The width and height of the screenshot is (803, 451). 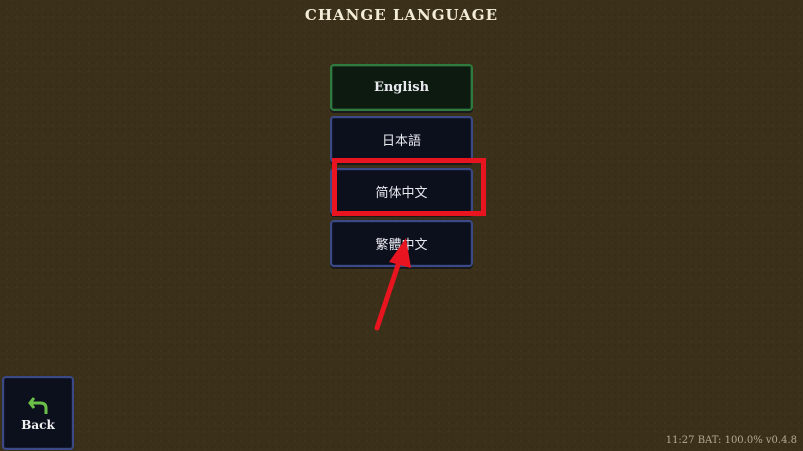 I want to click on back-button: Back, so click(x=38, y=413).